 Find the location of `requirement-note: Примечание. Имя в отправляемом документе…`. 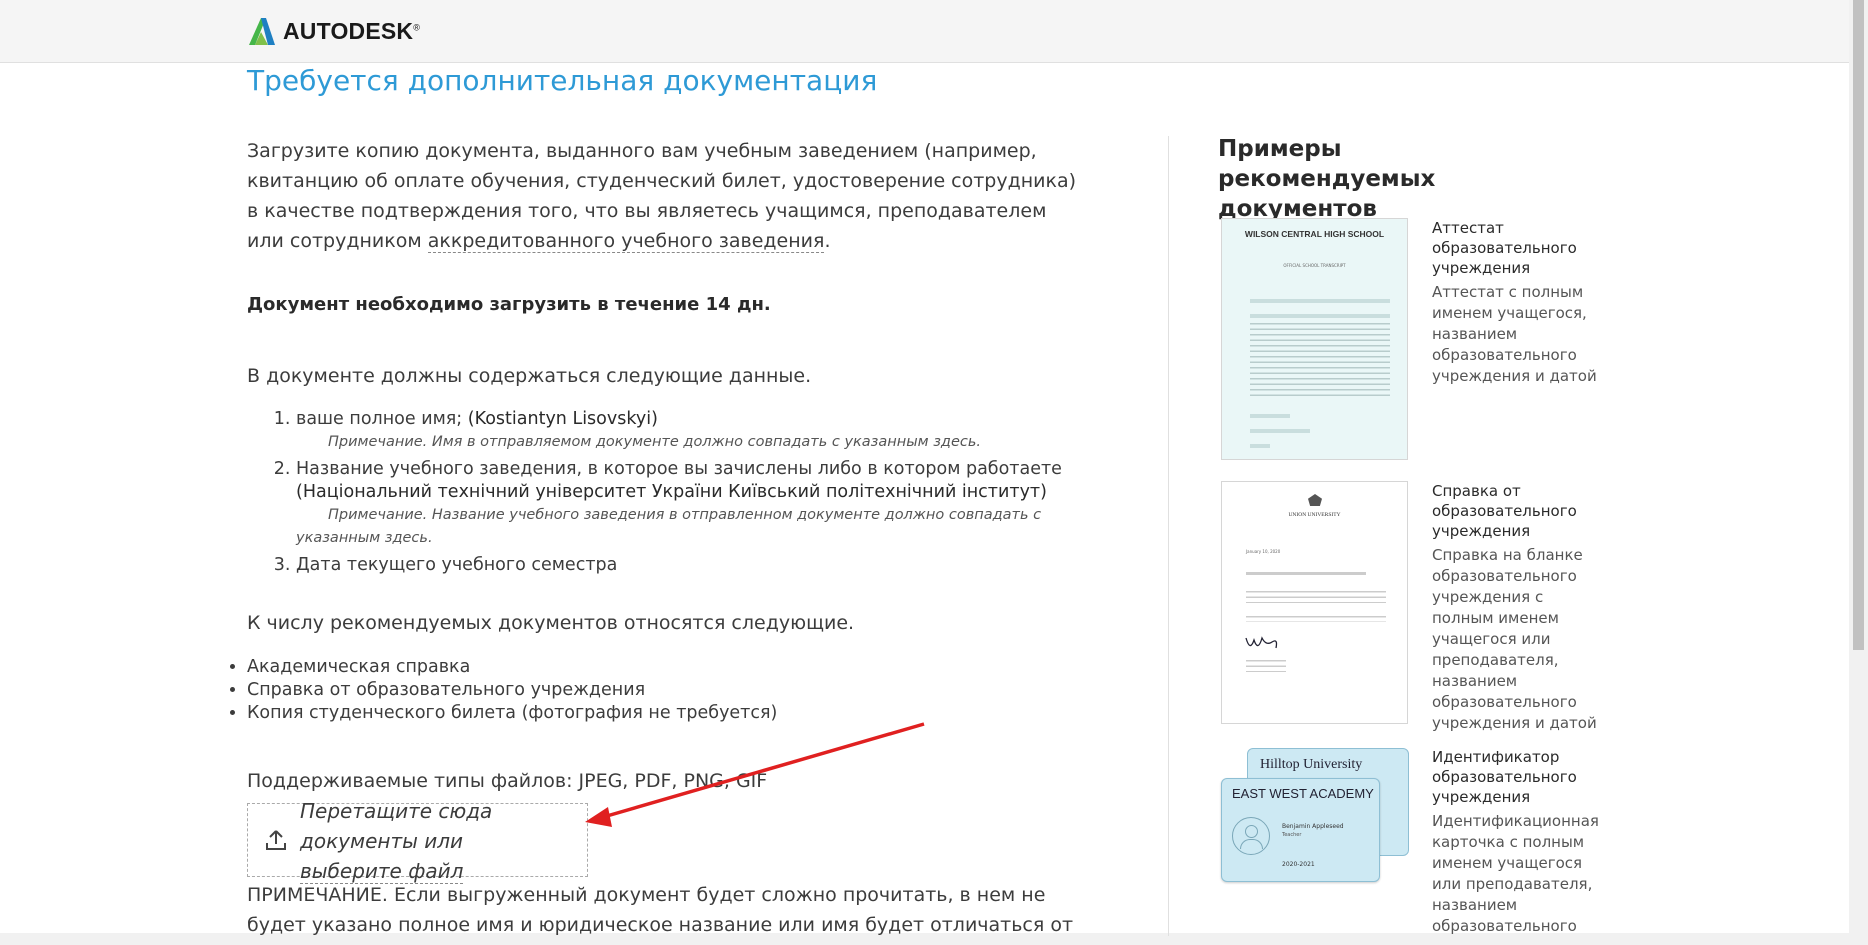

requirement-note: Примечание. Имя в отправляемом документе… is located at coordinates (655, 442).